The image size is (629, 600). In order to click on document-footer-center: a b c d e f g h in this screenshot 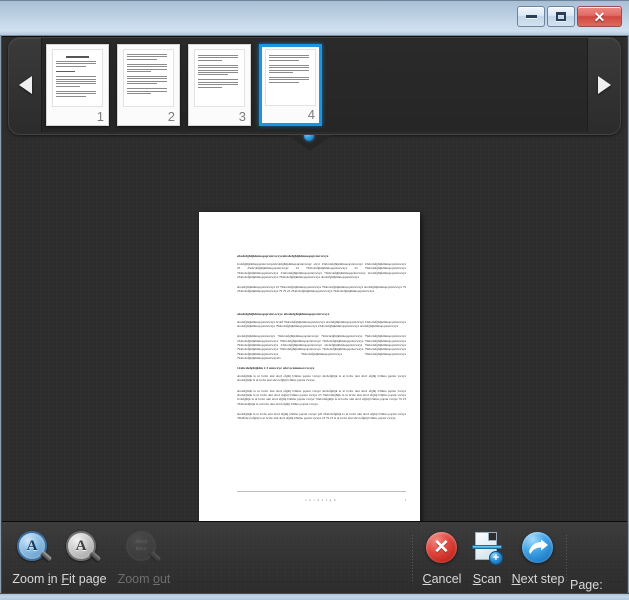, I will do `click(321, 500)`.